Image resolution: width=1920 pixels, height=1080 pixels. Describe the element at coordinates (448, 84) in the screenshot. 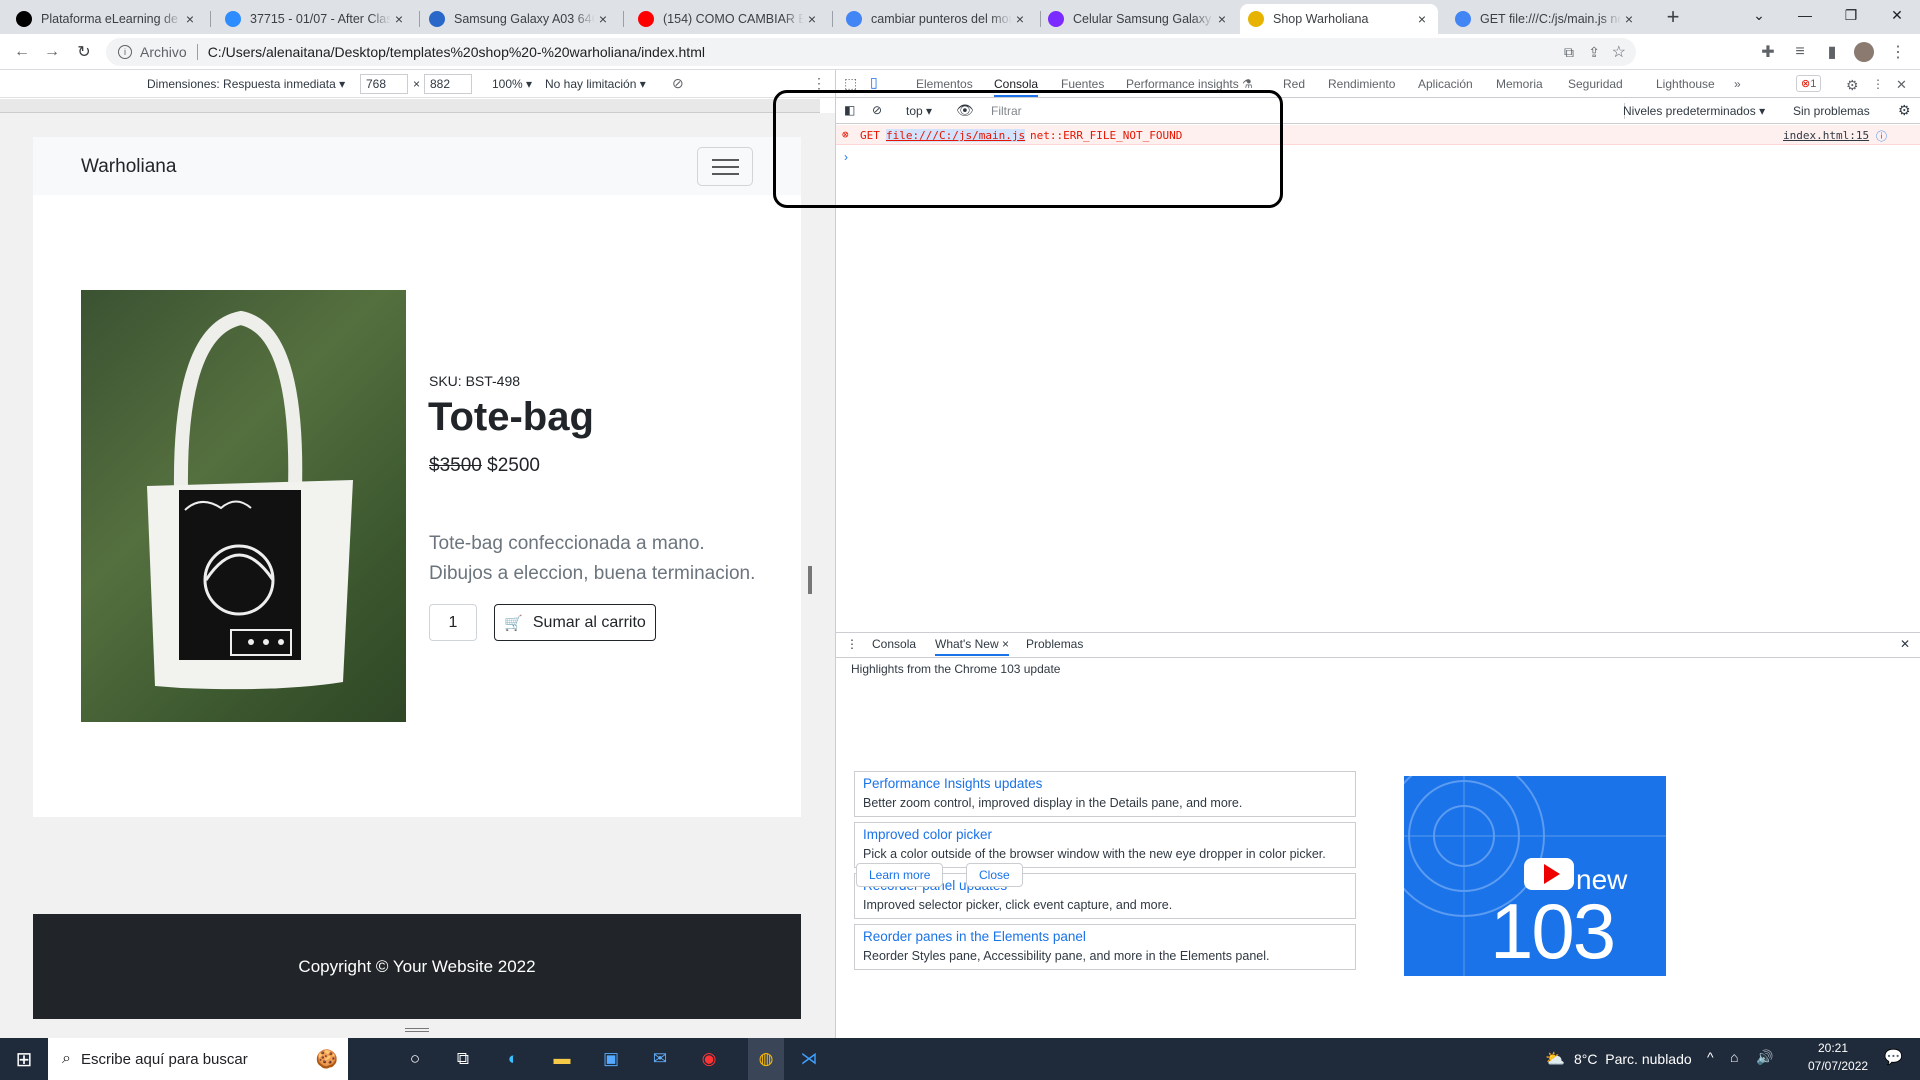

I see `height-input: 882` at that location.